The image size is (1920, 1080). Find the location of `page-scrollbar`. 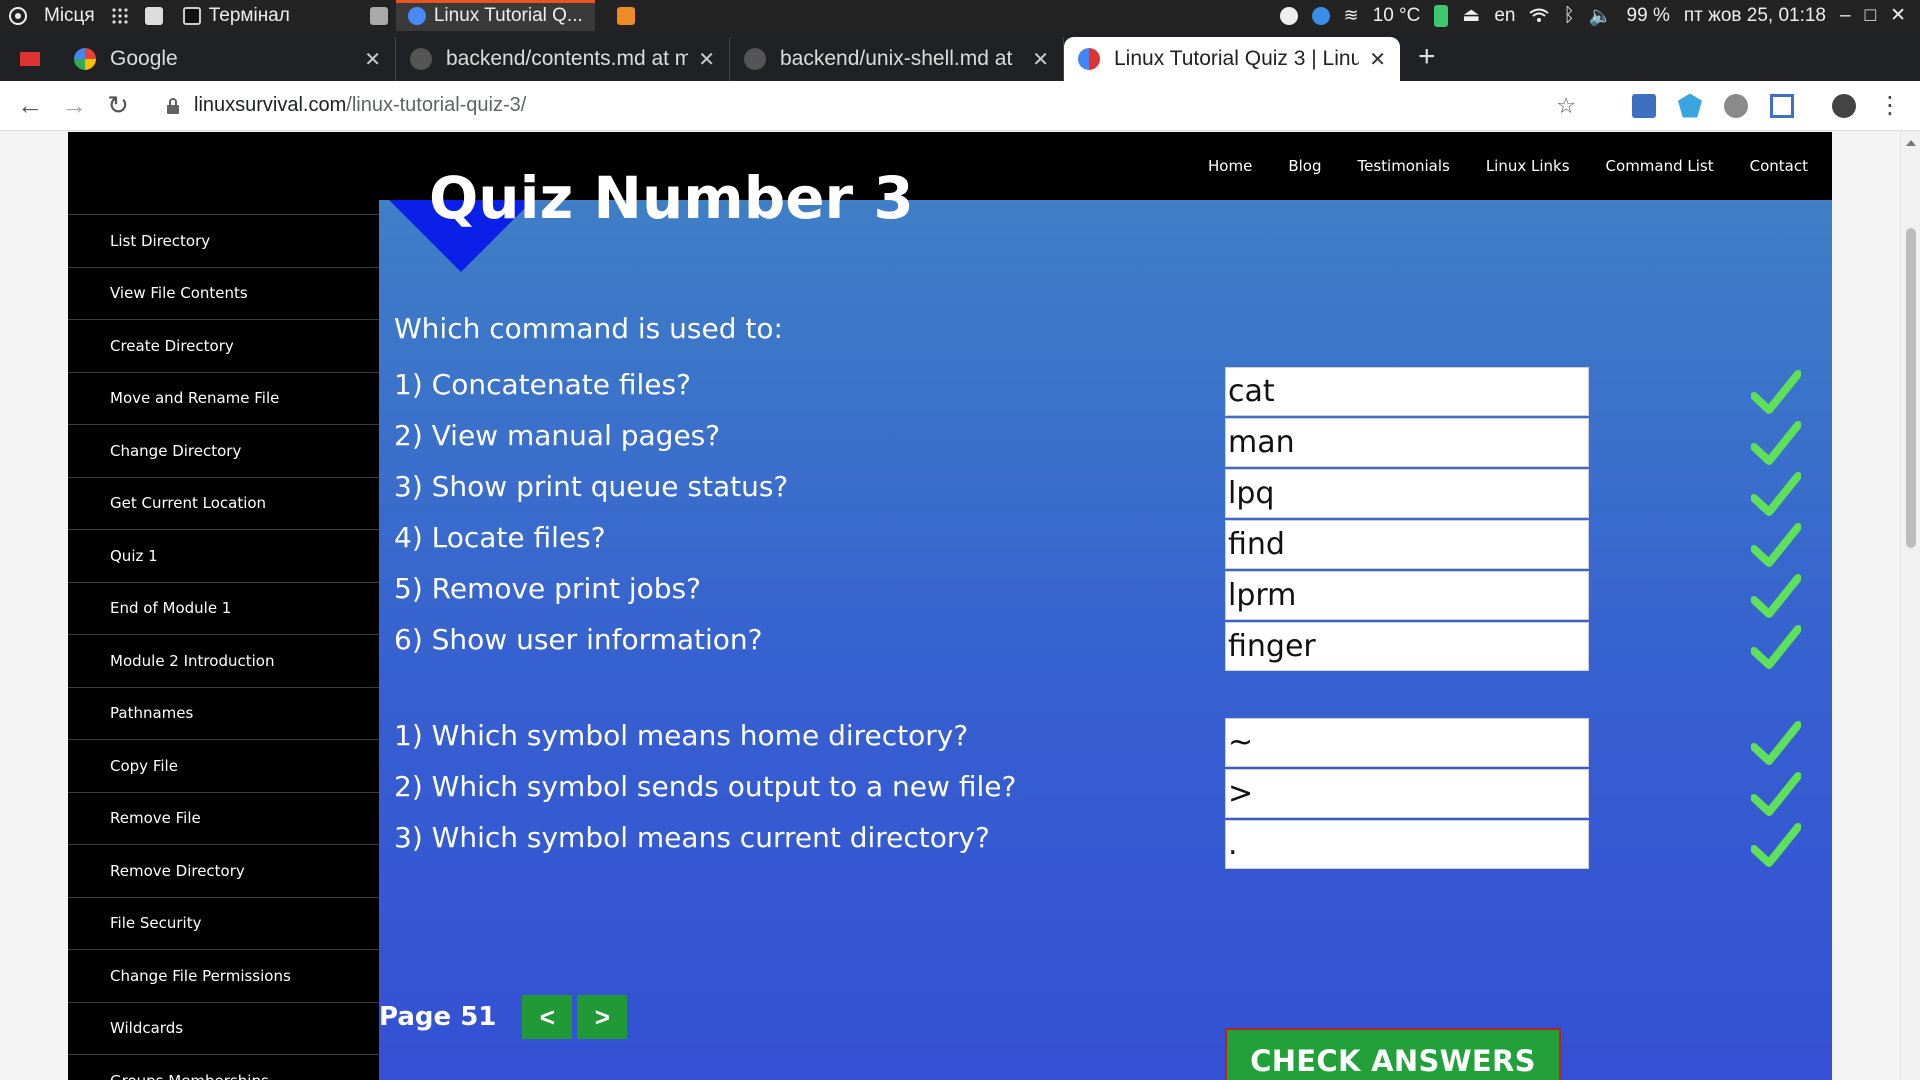

page-scrollbar is located at coordinates (1910, 606).